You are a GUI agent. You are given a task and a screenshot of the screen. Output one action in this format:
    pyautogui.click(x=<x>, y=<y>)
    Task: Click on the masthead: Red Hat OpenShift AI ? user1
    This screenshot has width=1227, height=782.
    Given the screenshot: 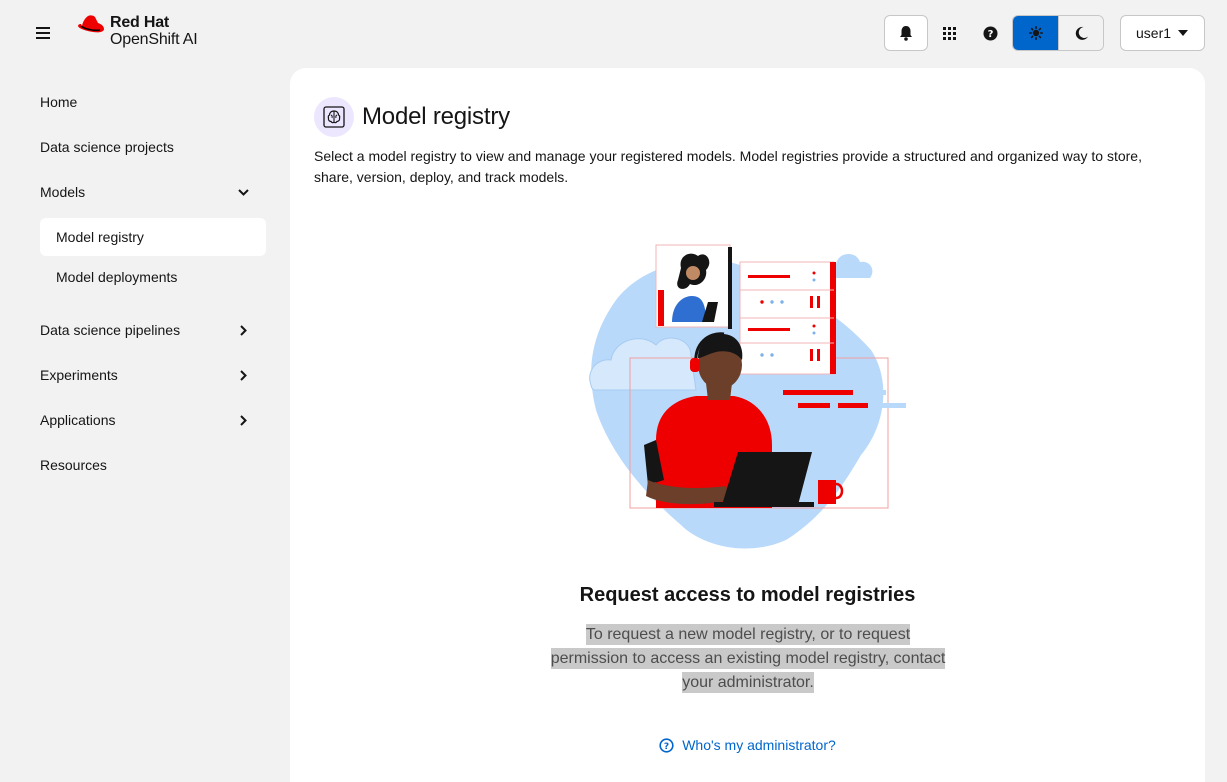 What is the action you would take?
    pyautogui.click(x=613, y=33)
    